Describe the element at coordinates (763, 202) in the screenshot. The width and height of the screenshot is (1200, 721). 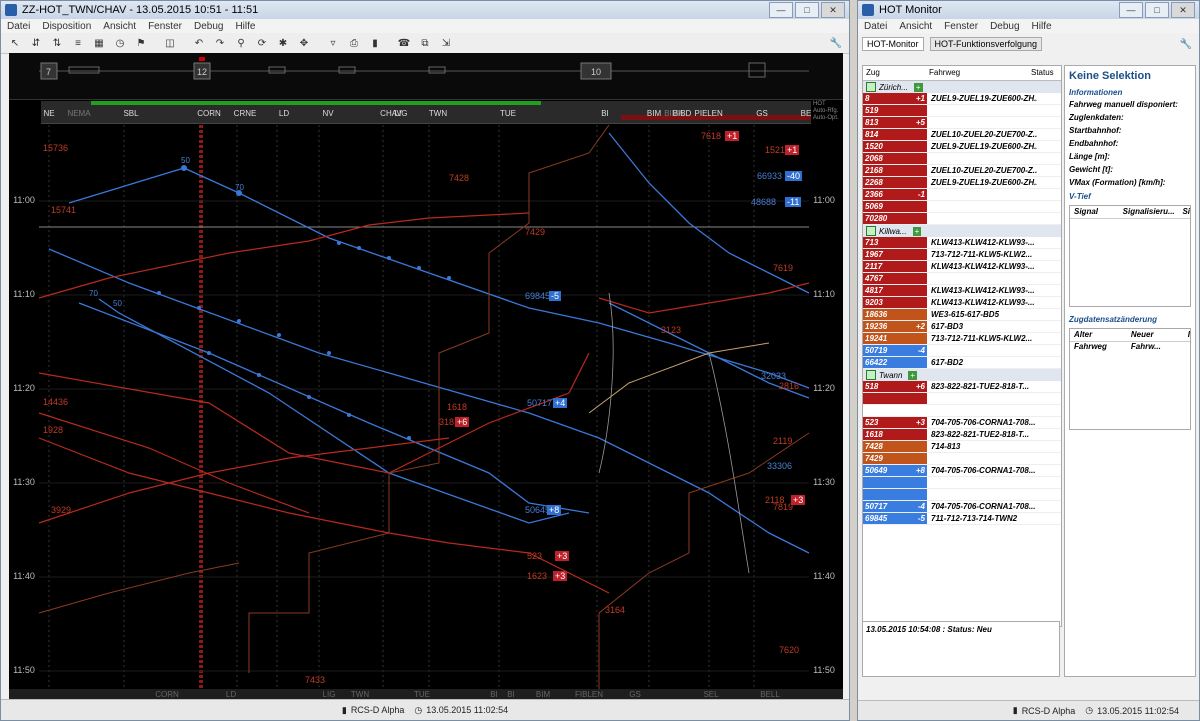
I see `train-label: 48688` at that location.